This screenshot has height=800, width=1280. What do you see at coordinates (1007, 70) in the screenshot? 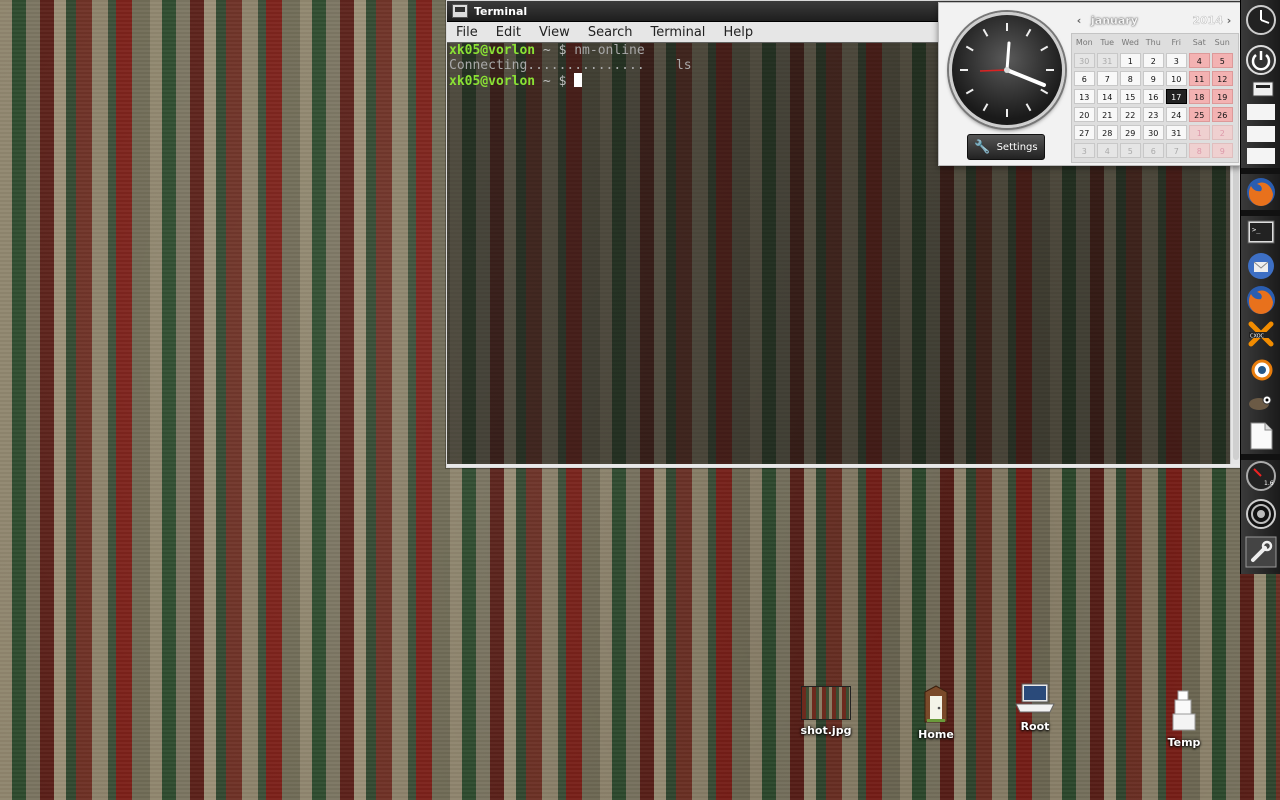
I see `analog-clock` at bounding box center [1007, 70].